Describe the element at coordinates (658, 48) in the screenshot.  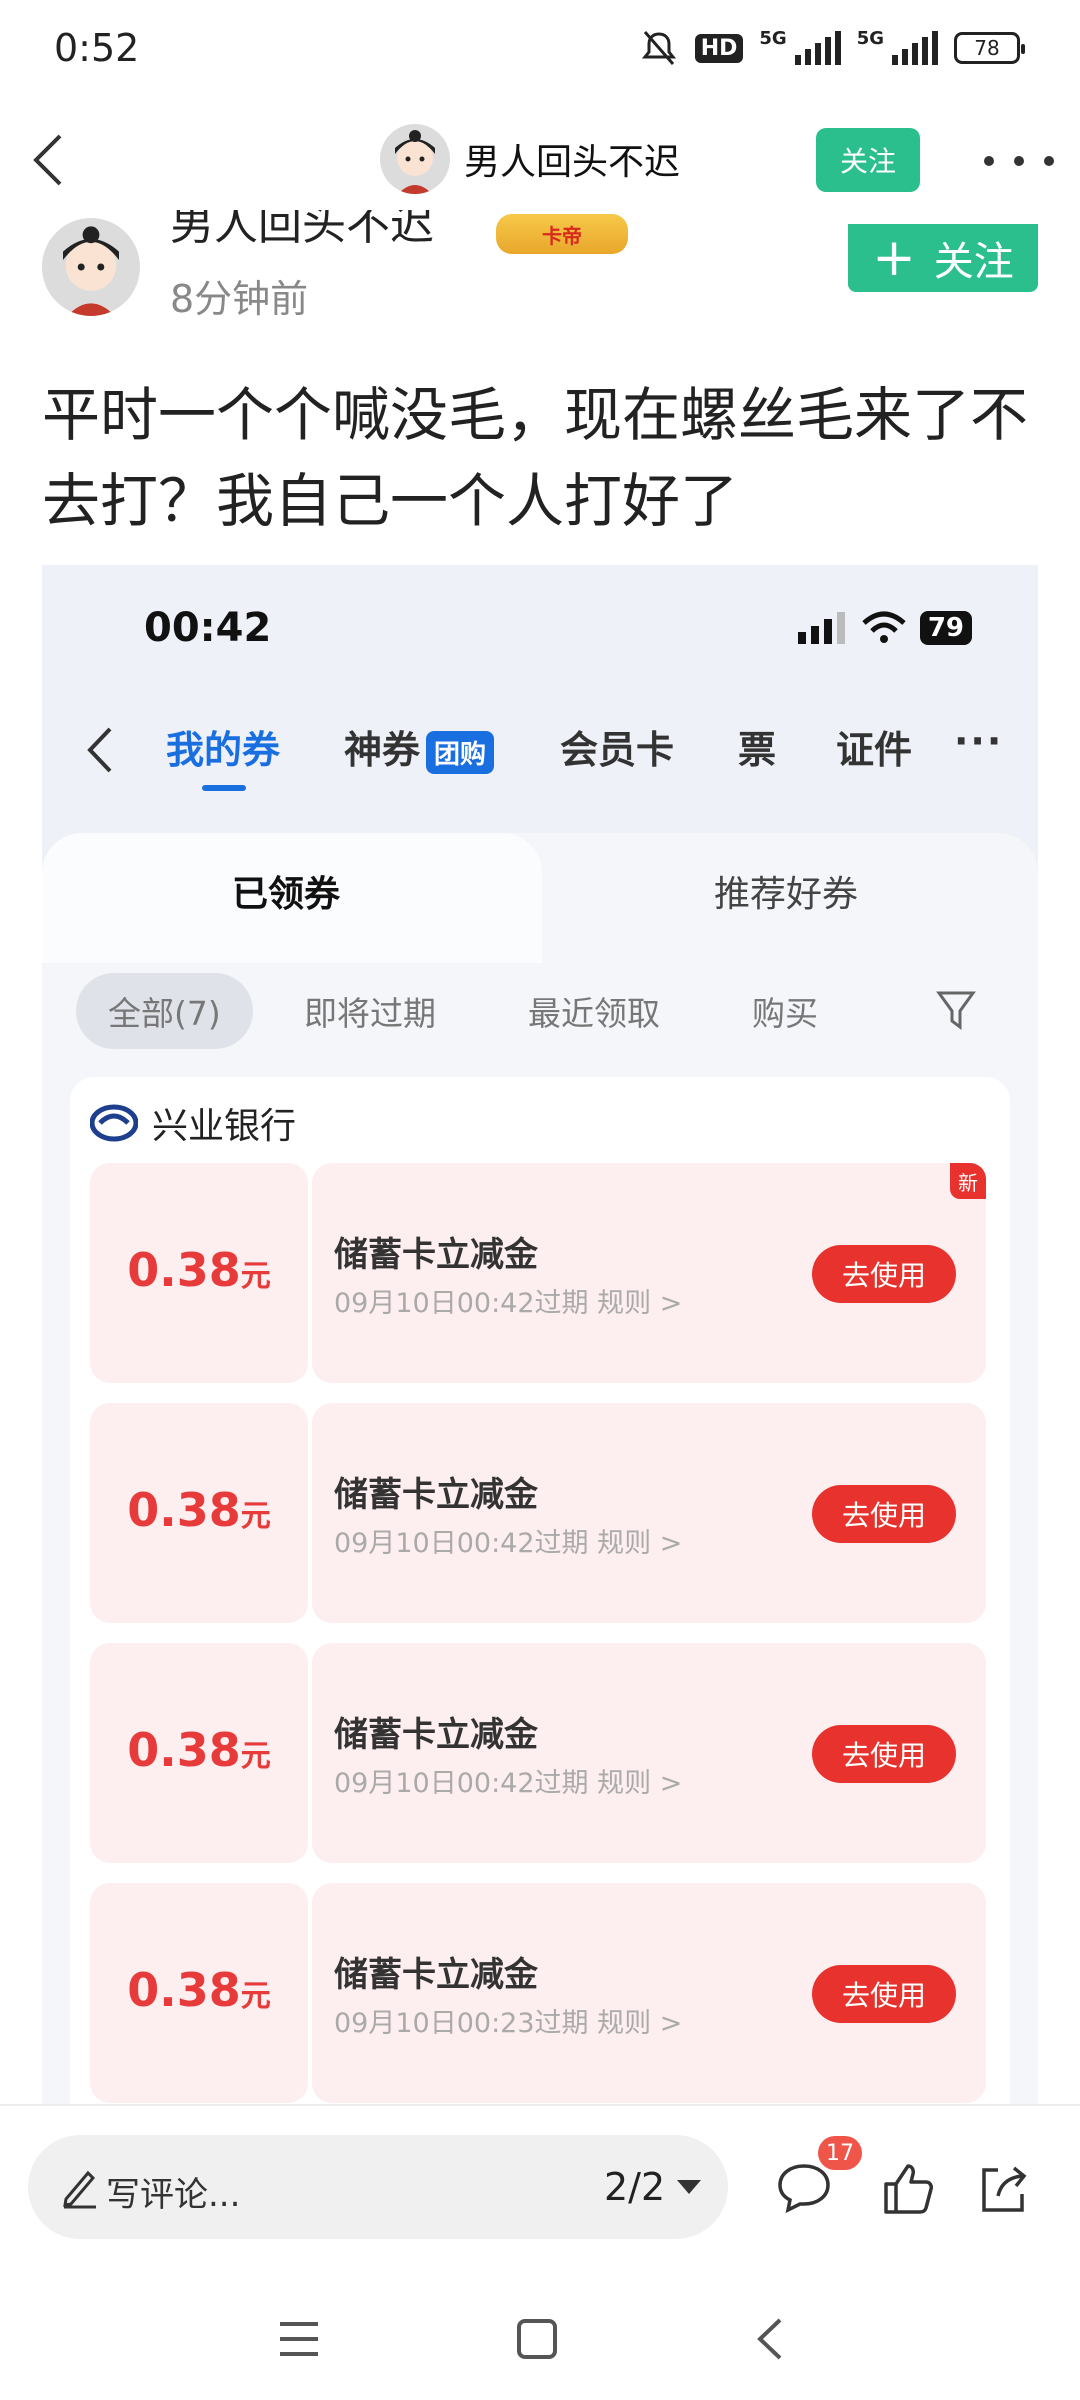
I see `mute-icon` at that location.